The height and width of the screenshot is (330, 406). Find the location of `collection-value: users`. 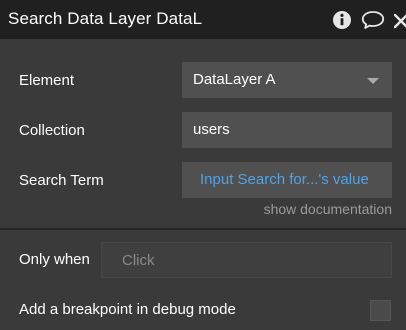

collection-value: users is located at coordinates (211, 129).